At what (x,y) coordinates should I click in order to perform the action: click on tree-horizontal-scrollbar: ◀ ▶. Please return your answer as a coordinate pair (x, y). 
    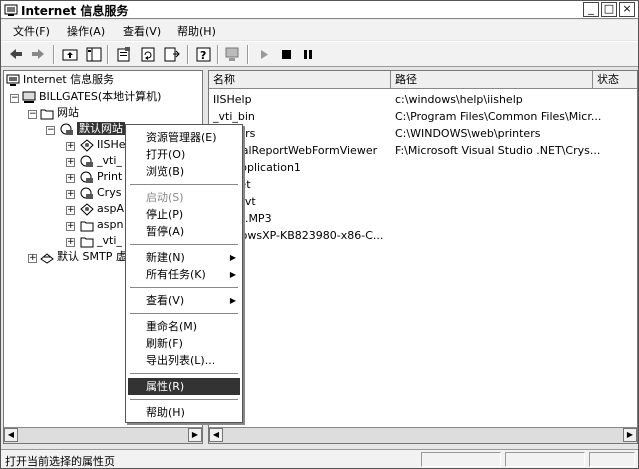
    Looking at the image, I should click on (103, 435).